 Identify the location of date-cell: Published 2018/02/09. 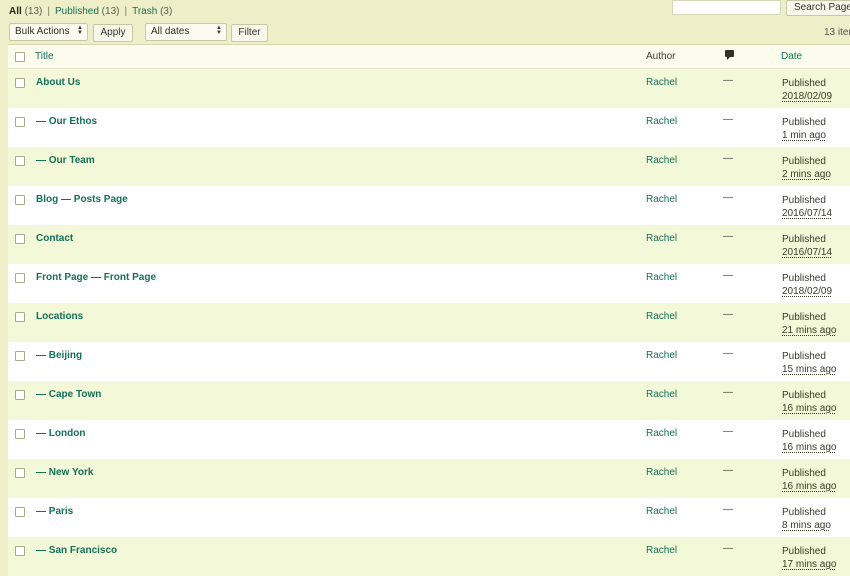
(807, 90).